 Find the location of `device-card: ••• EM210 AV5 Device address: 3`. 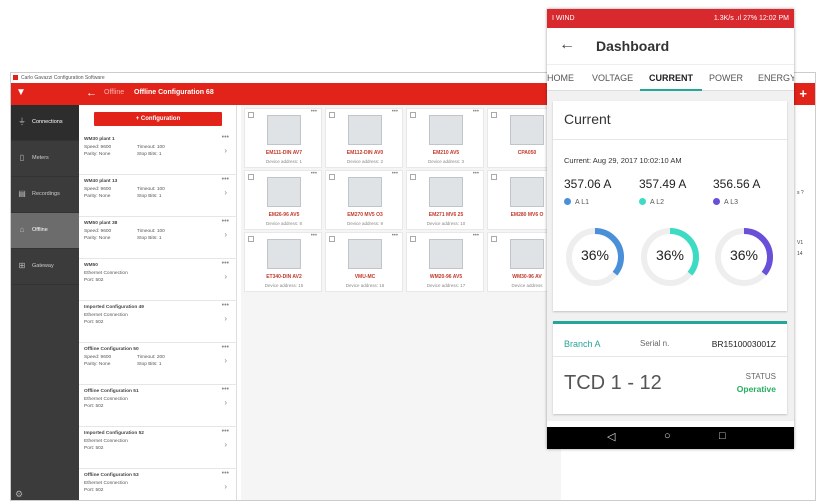

device-card: ••• EM210 AV5 Device address: 3 is located at coordinates (445, 138).